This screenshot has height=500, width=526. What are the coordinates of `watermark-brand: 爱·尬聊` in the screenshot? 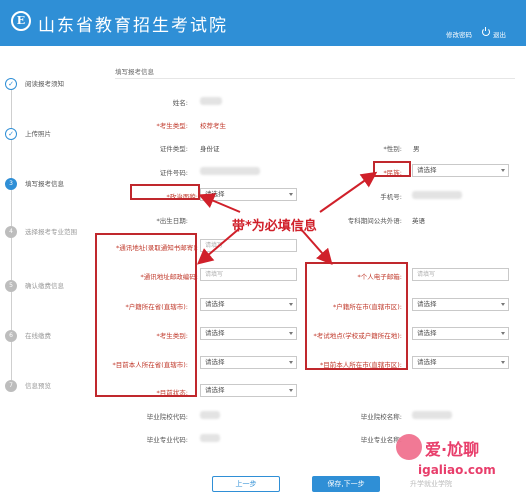 It's located at (452, 449).